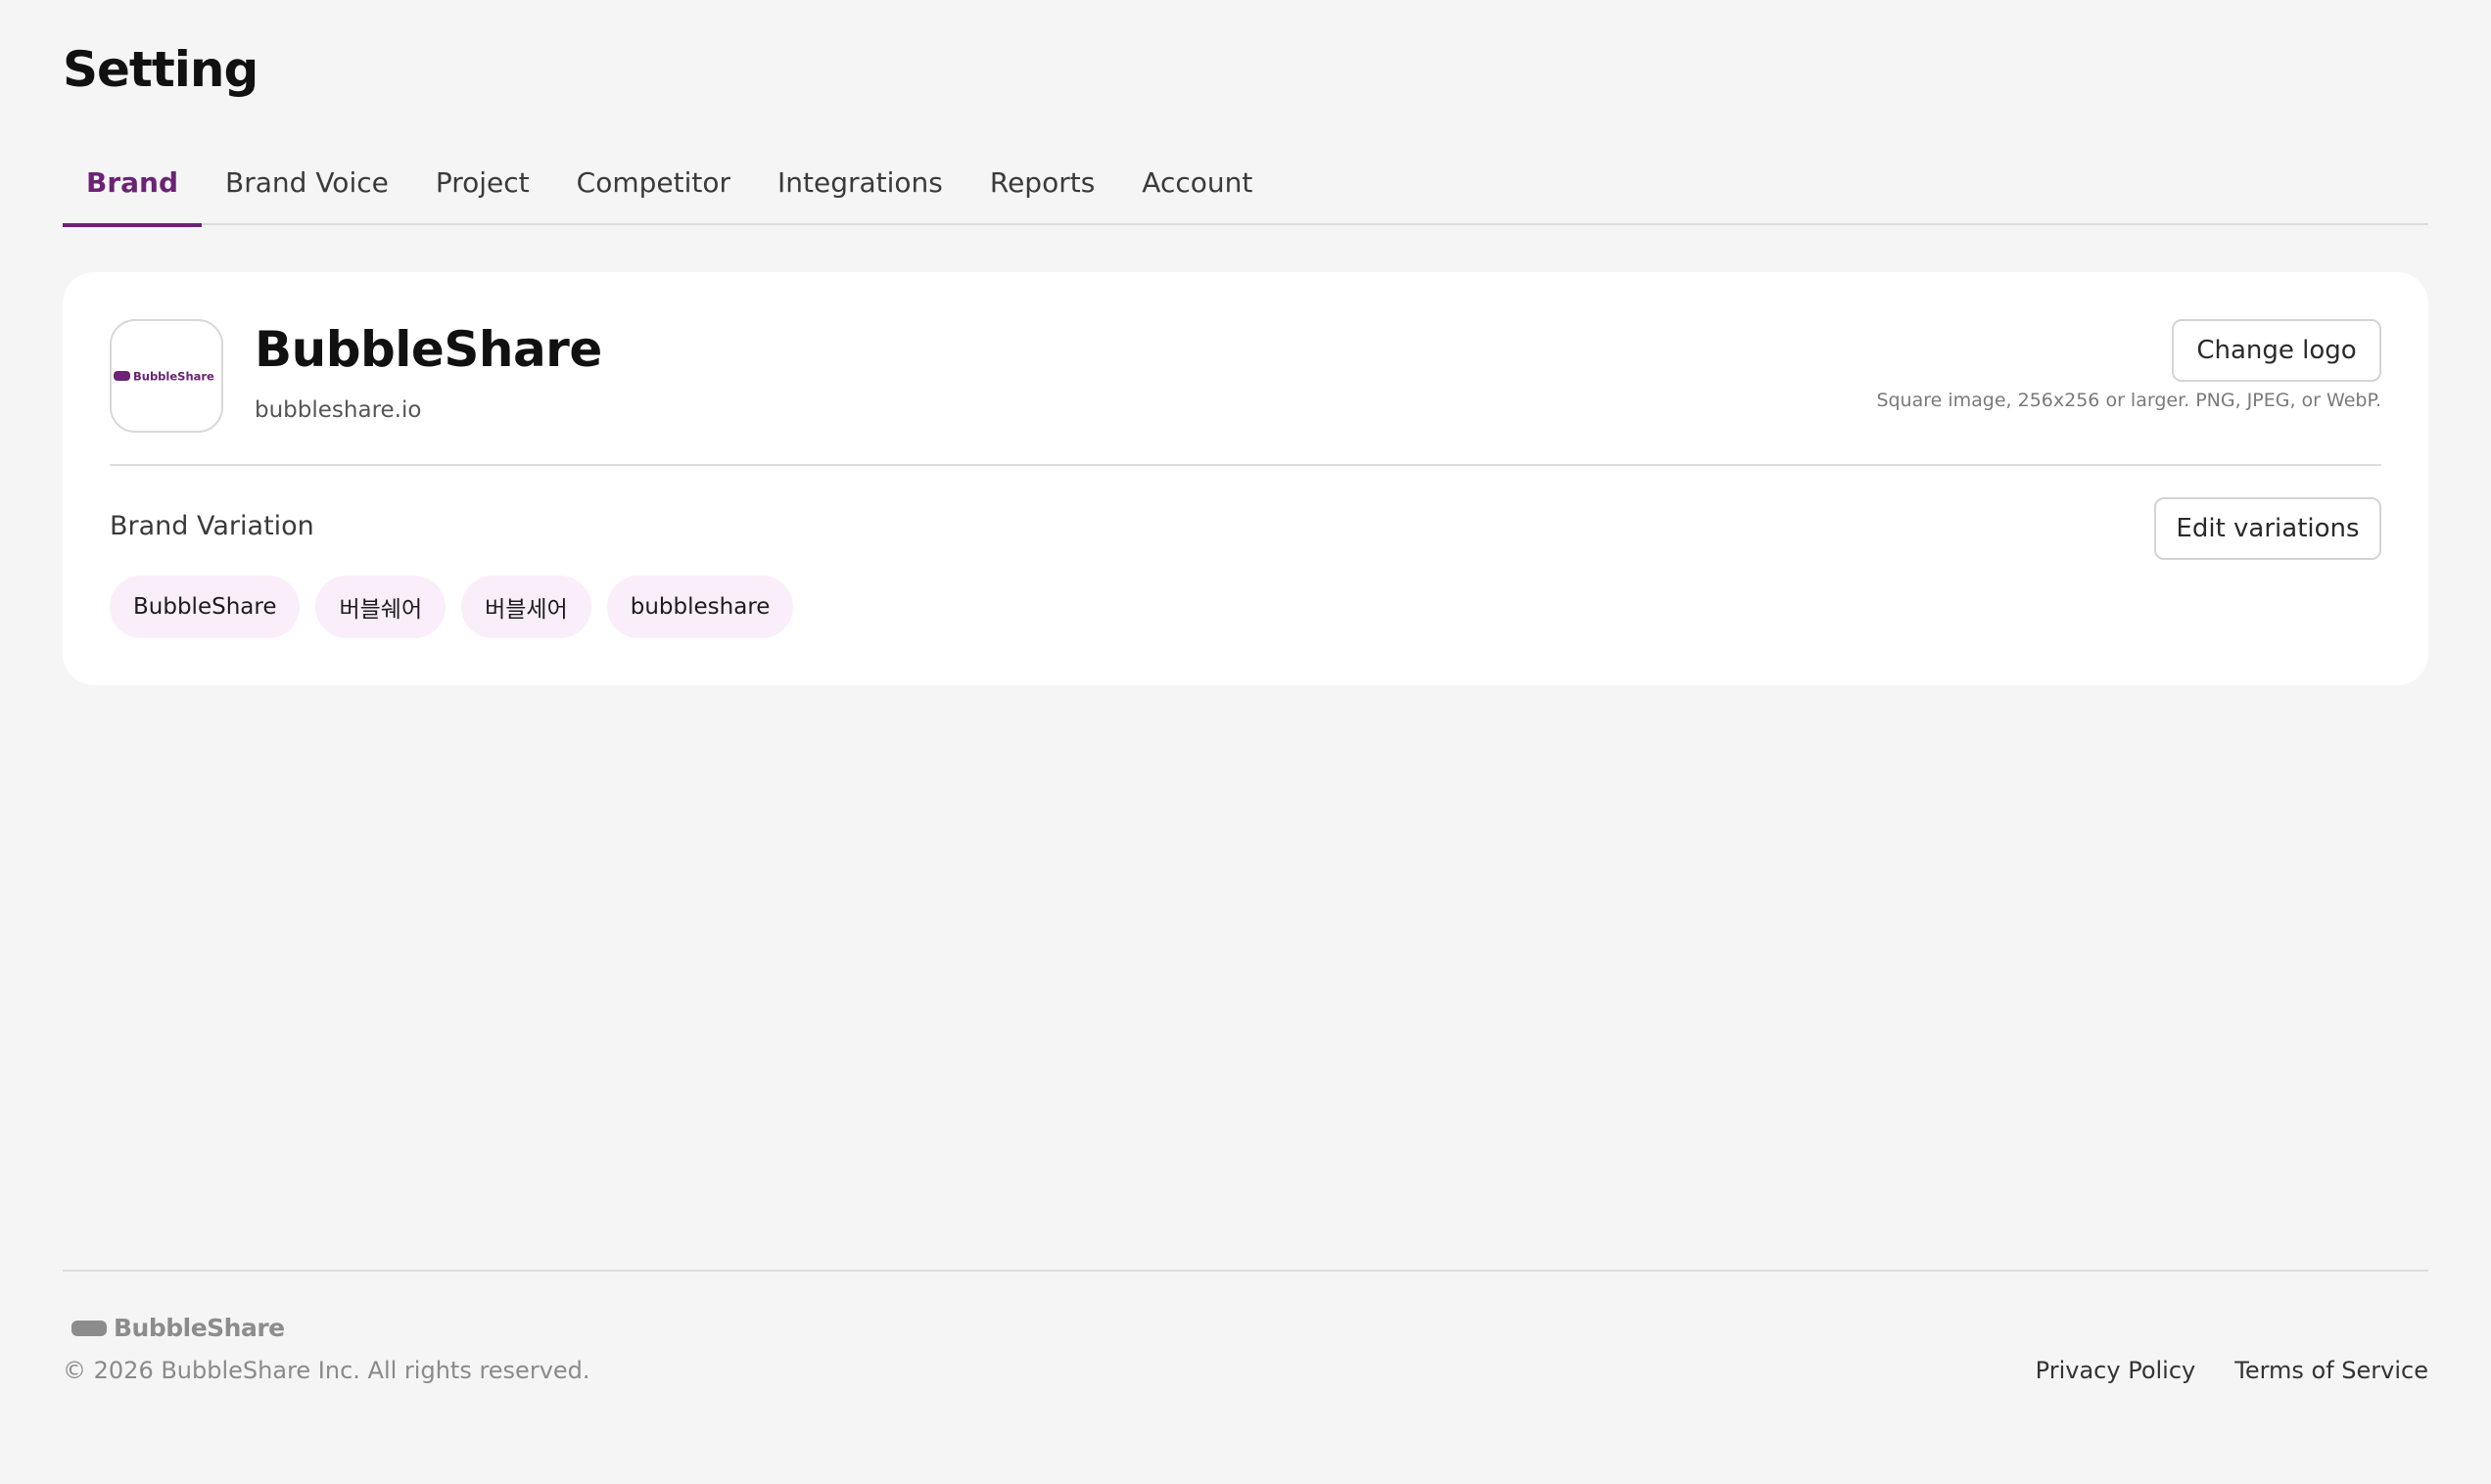 The width and height of the screenshot is (2491, 1484). I want to click on page-title: Setting, so click(160, 69).